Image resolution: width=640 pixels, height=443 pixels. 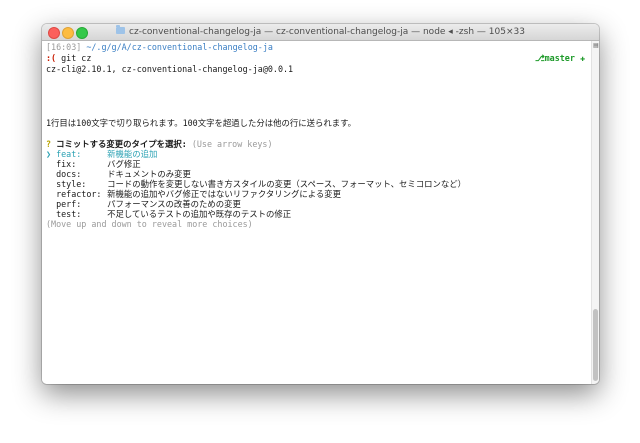 I want to click on git-branch-indicator: ⎇master ✚, so click(x=560, y=58).